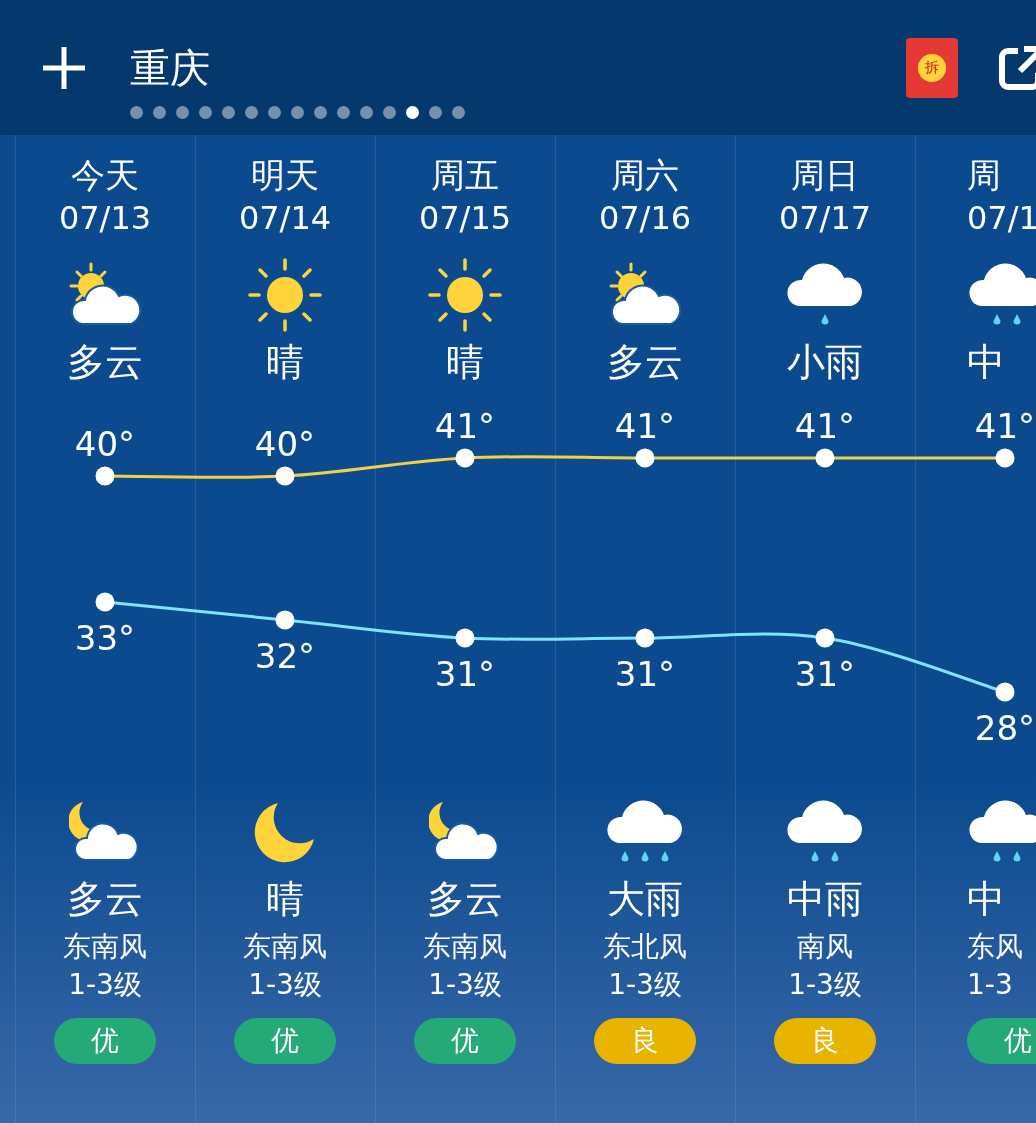 This screenshot has width=1036, height=1123. What do you see at coordinates (465, 175) in the screenshot?
I see `day-name: 周五` at bounding box center [465, 175].